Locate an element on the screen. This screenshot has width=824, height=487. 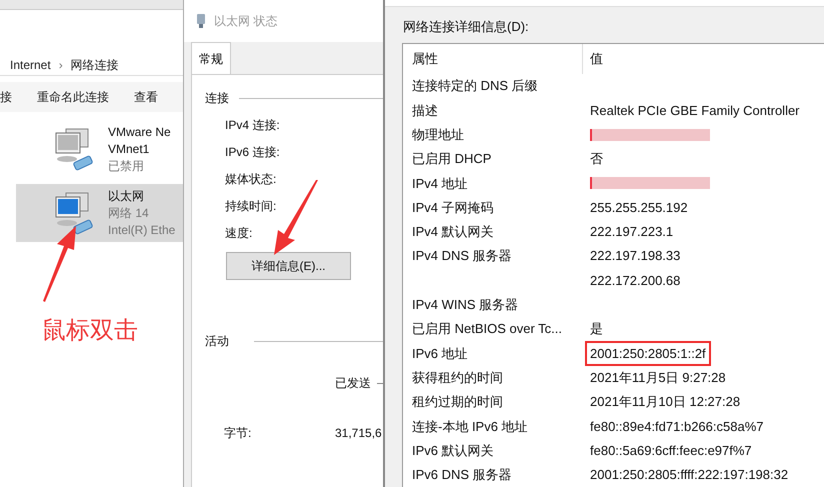
breadcrumb-item: 网络连接 is located at coordinates (94, 65).